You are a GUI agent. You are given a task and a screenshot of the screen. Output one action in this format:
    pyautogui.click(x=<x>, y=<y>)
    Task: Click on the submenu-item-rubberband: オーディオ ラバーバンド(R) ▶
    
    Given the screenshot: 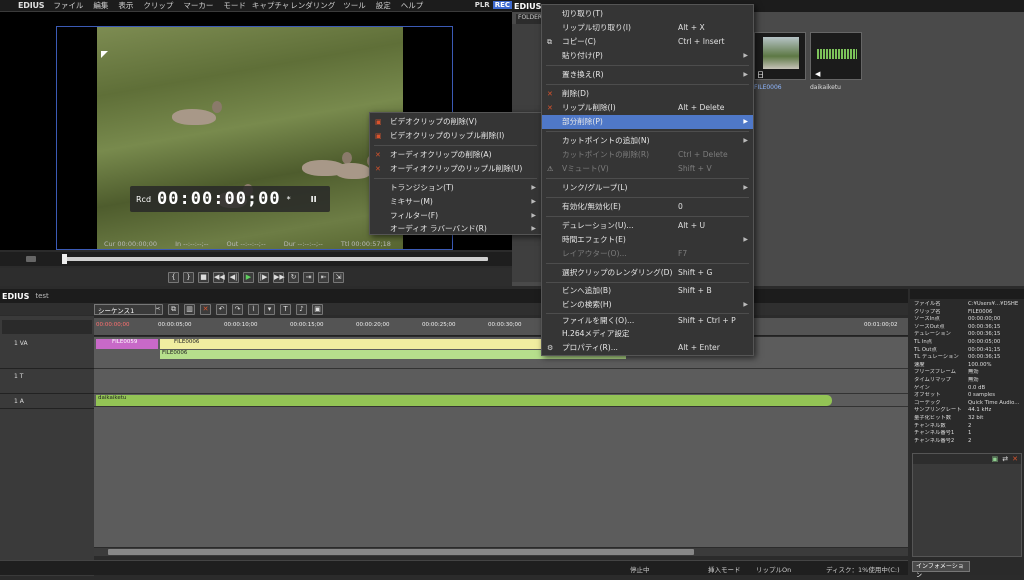 What is the action you would take?
    pyautogui.click(x=455, y=229)
    